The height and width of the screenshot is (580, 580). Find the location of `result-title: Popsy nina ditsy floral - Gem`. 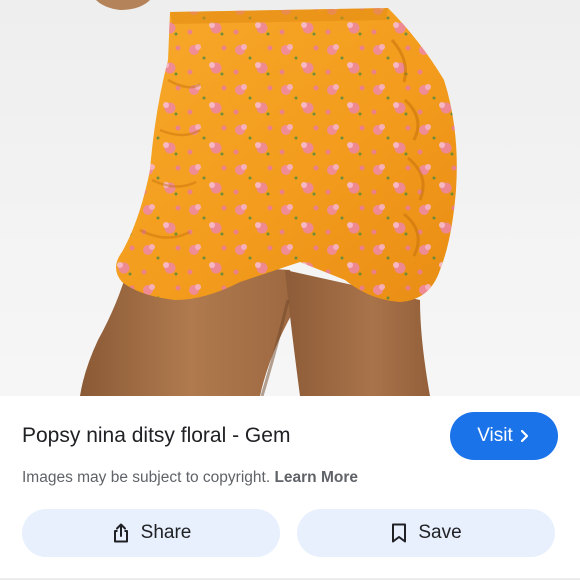

result-title: Popsy nina ditsy floral - Gem is located at coordinates (156, 436).